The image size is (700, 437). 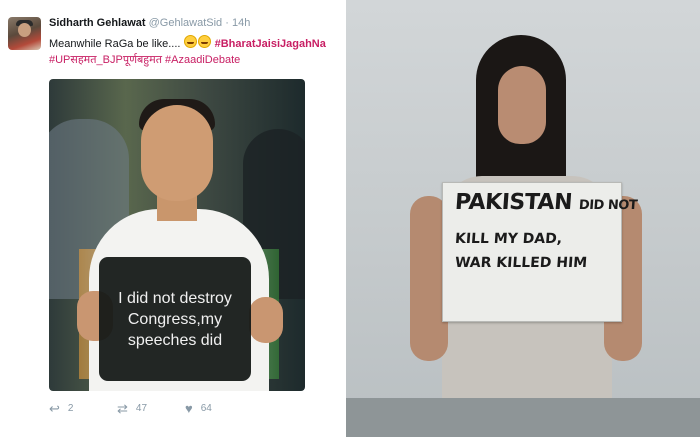 What do you see at coordinates (122, 408) in the screenshot?
I see `retweet-icon: ⇄` at bounding box center [122, 408].